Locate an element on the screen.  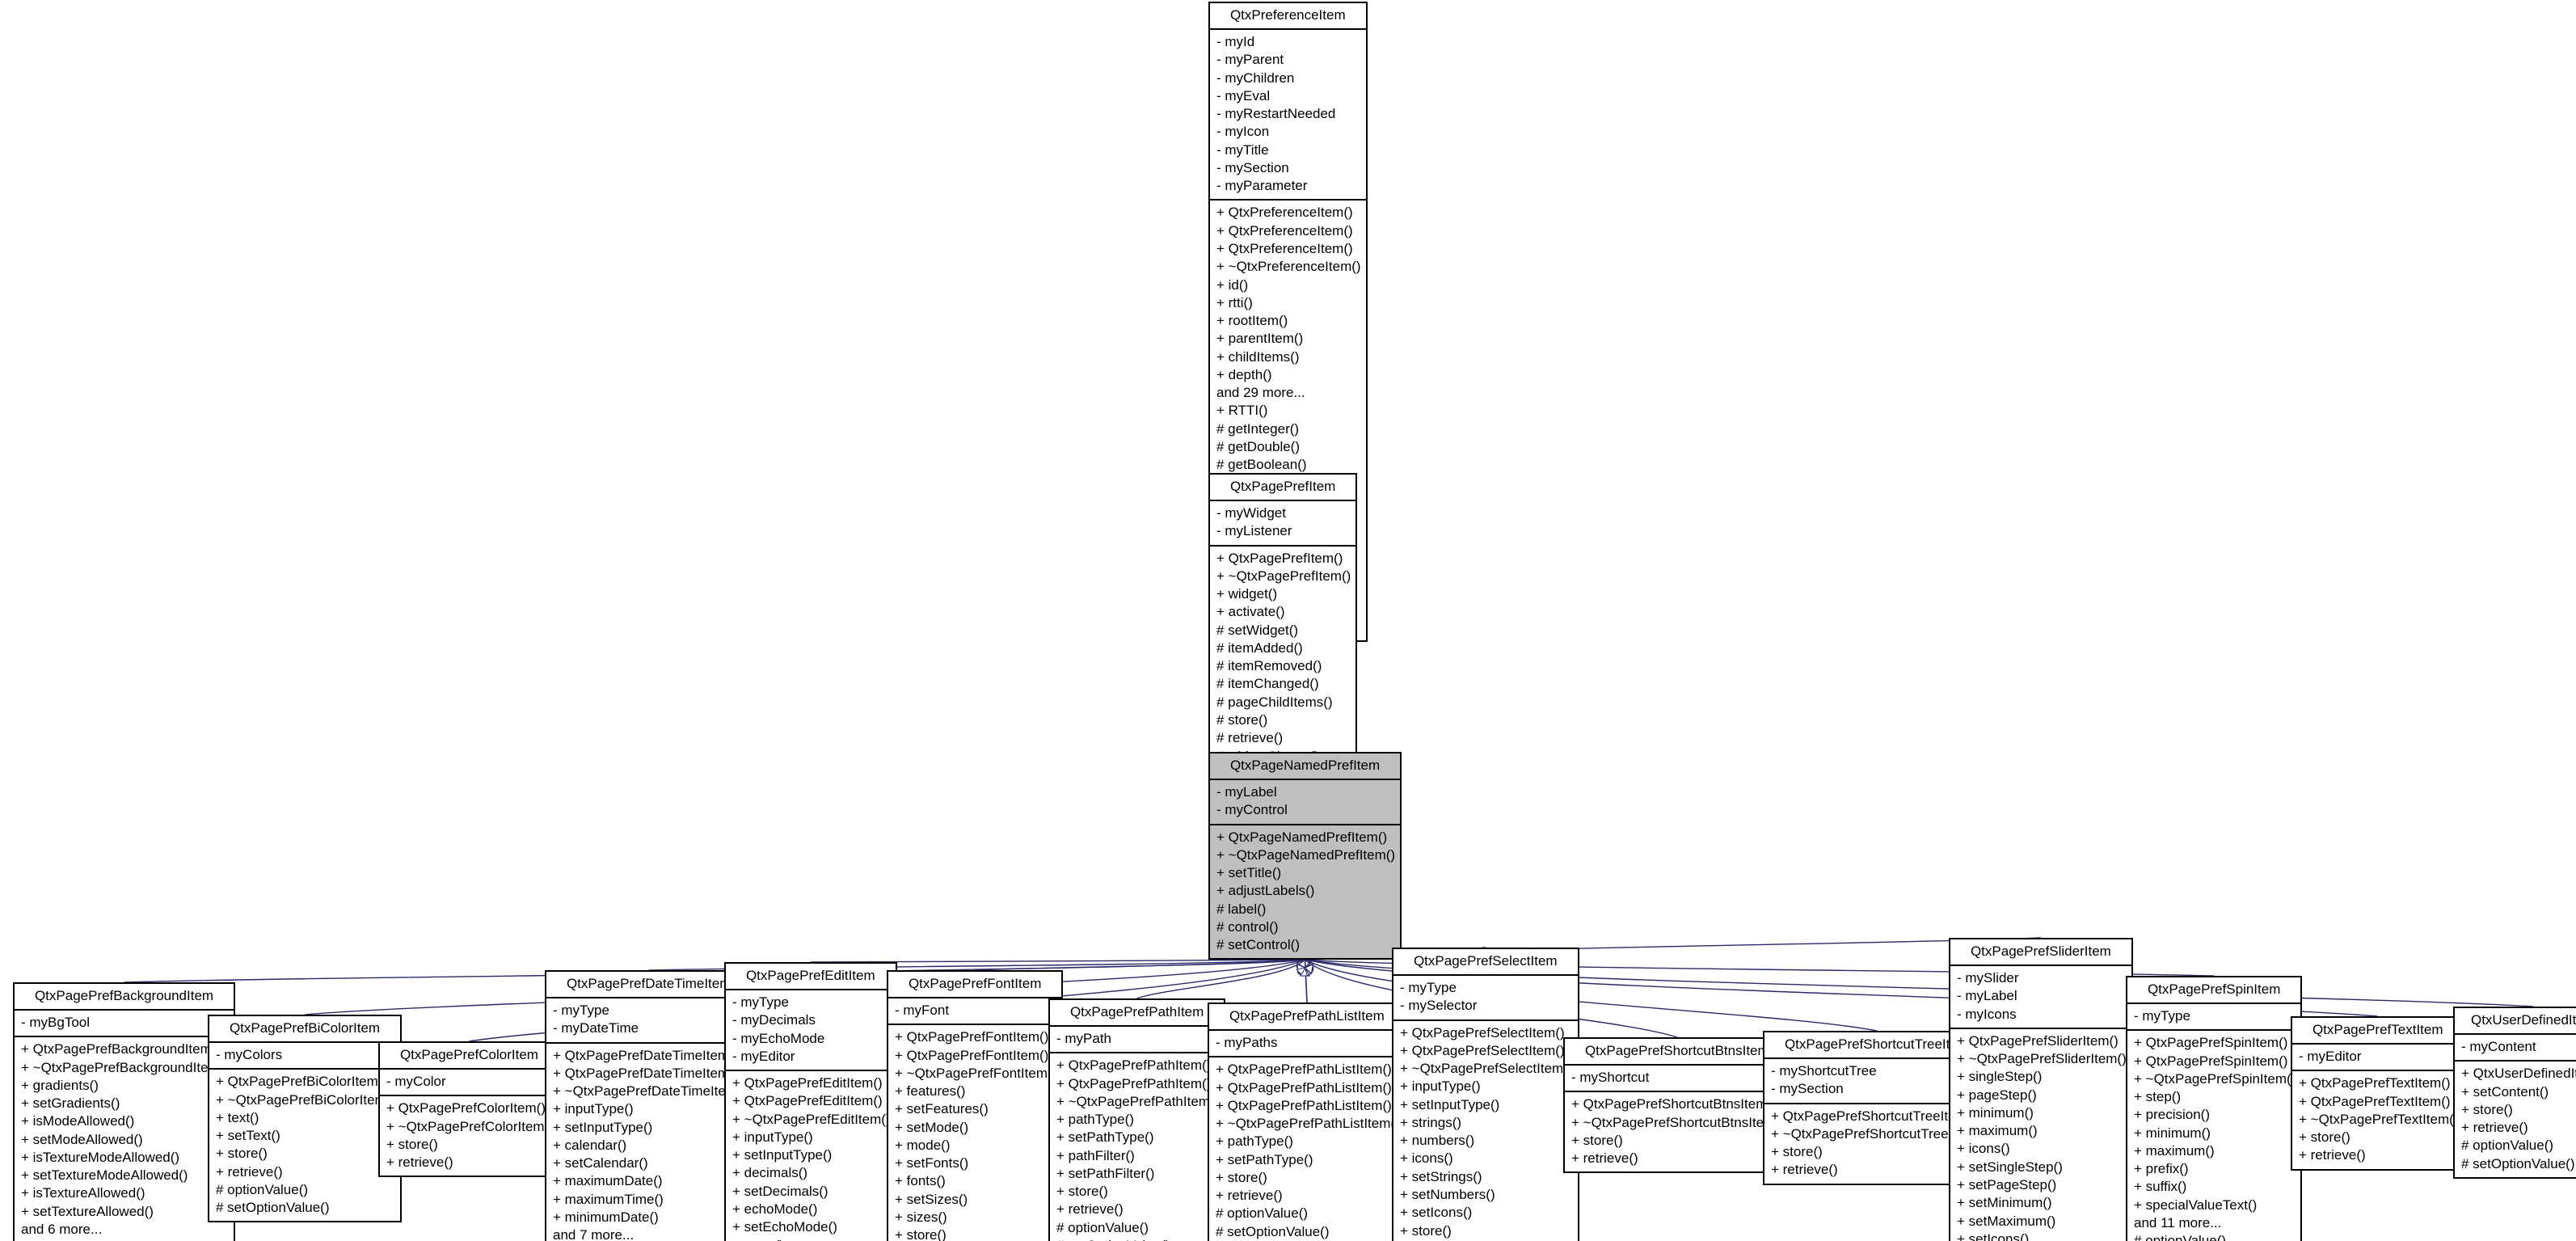
uml-class-title: QtxPagePrefFontItem is located at coordinates (975, 983).